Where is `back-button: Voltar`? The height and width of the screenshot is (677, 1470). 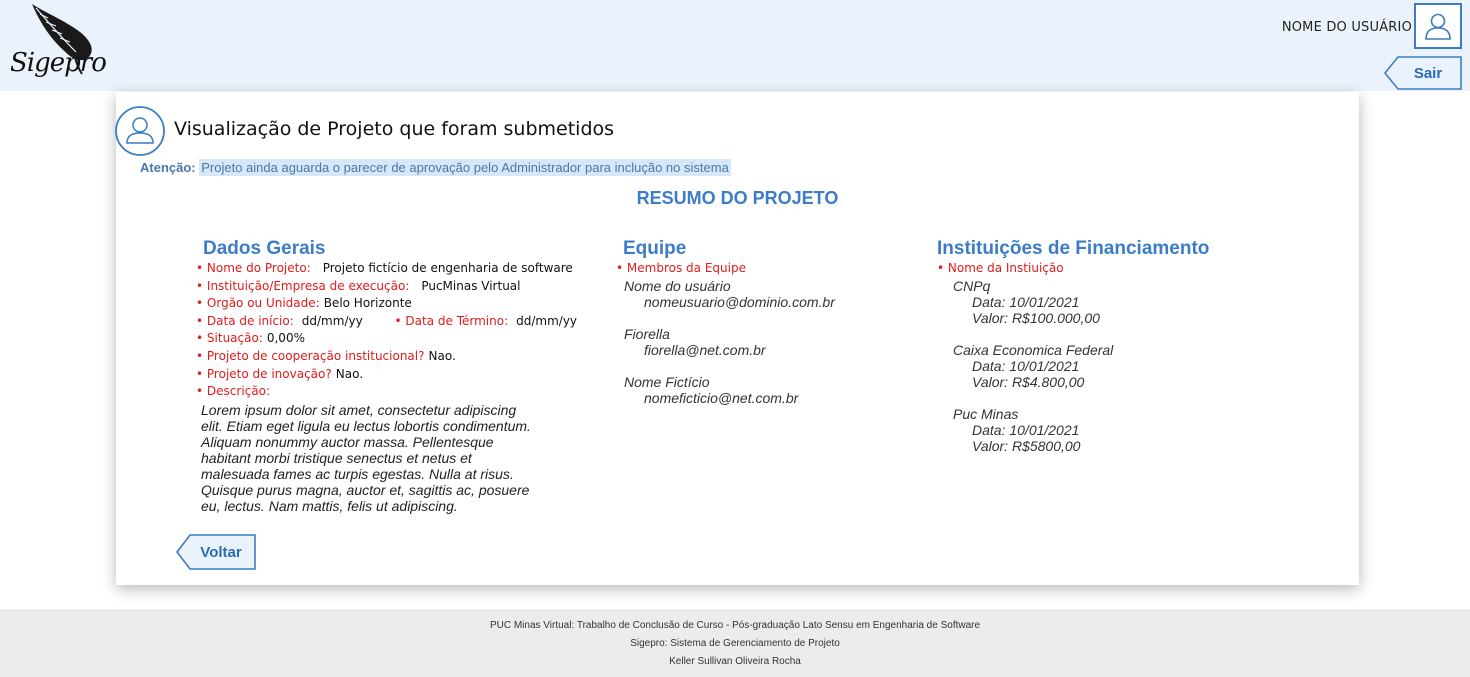
back-button: Voltar is located at coordinates (216, 552).